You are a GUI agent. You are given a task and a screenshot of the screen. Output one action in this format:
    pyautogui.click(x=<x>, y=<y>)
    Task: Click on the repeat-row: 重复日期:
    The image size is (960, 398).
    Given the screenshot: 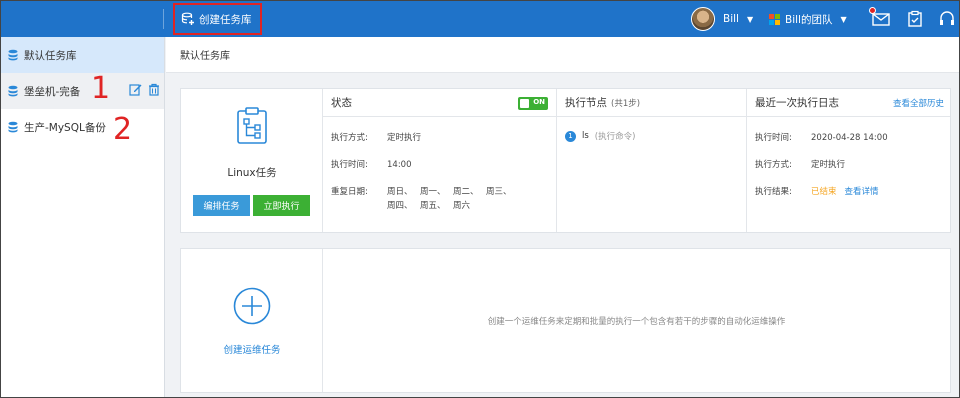 What is the action you would take?
    pyautogui.click(x=359, y=191)
    